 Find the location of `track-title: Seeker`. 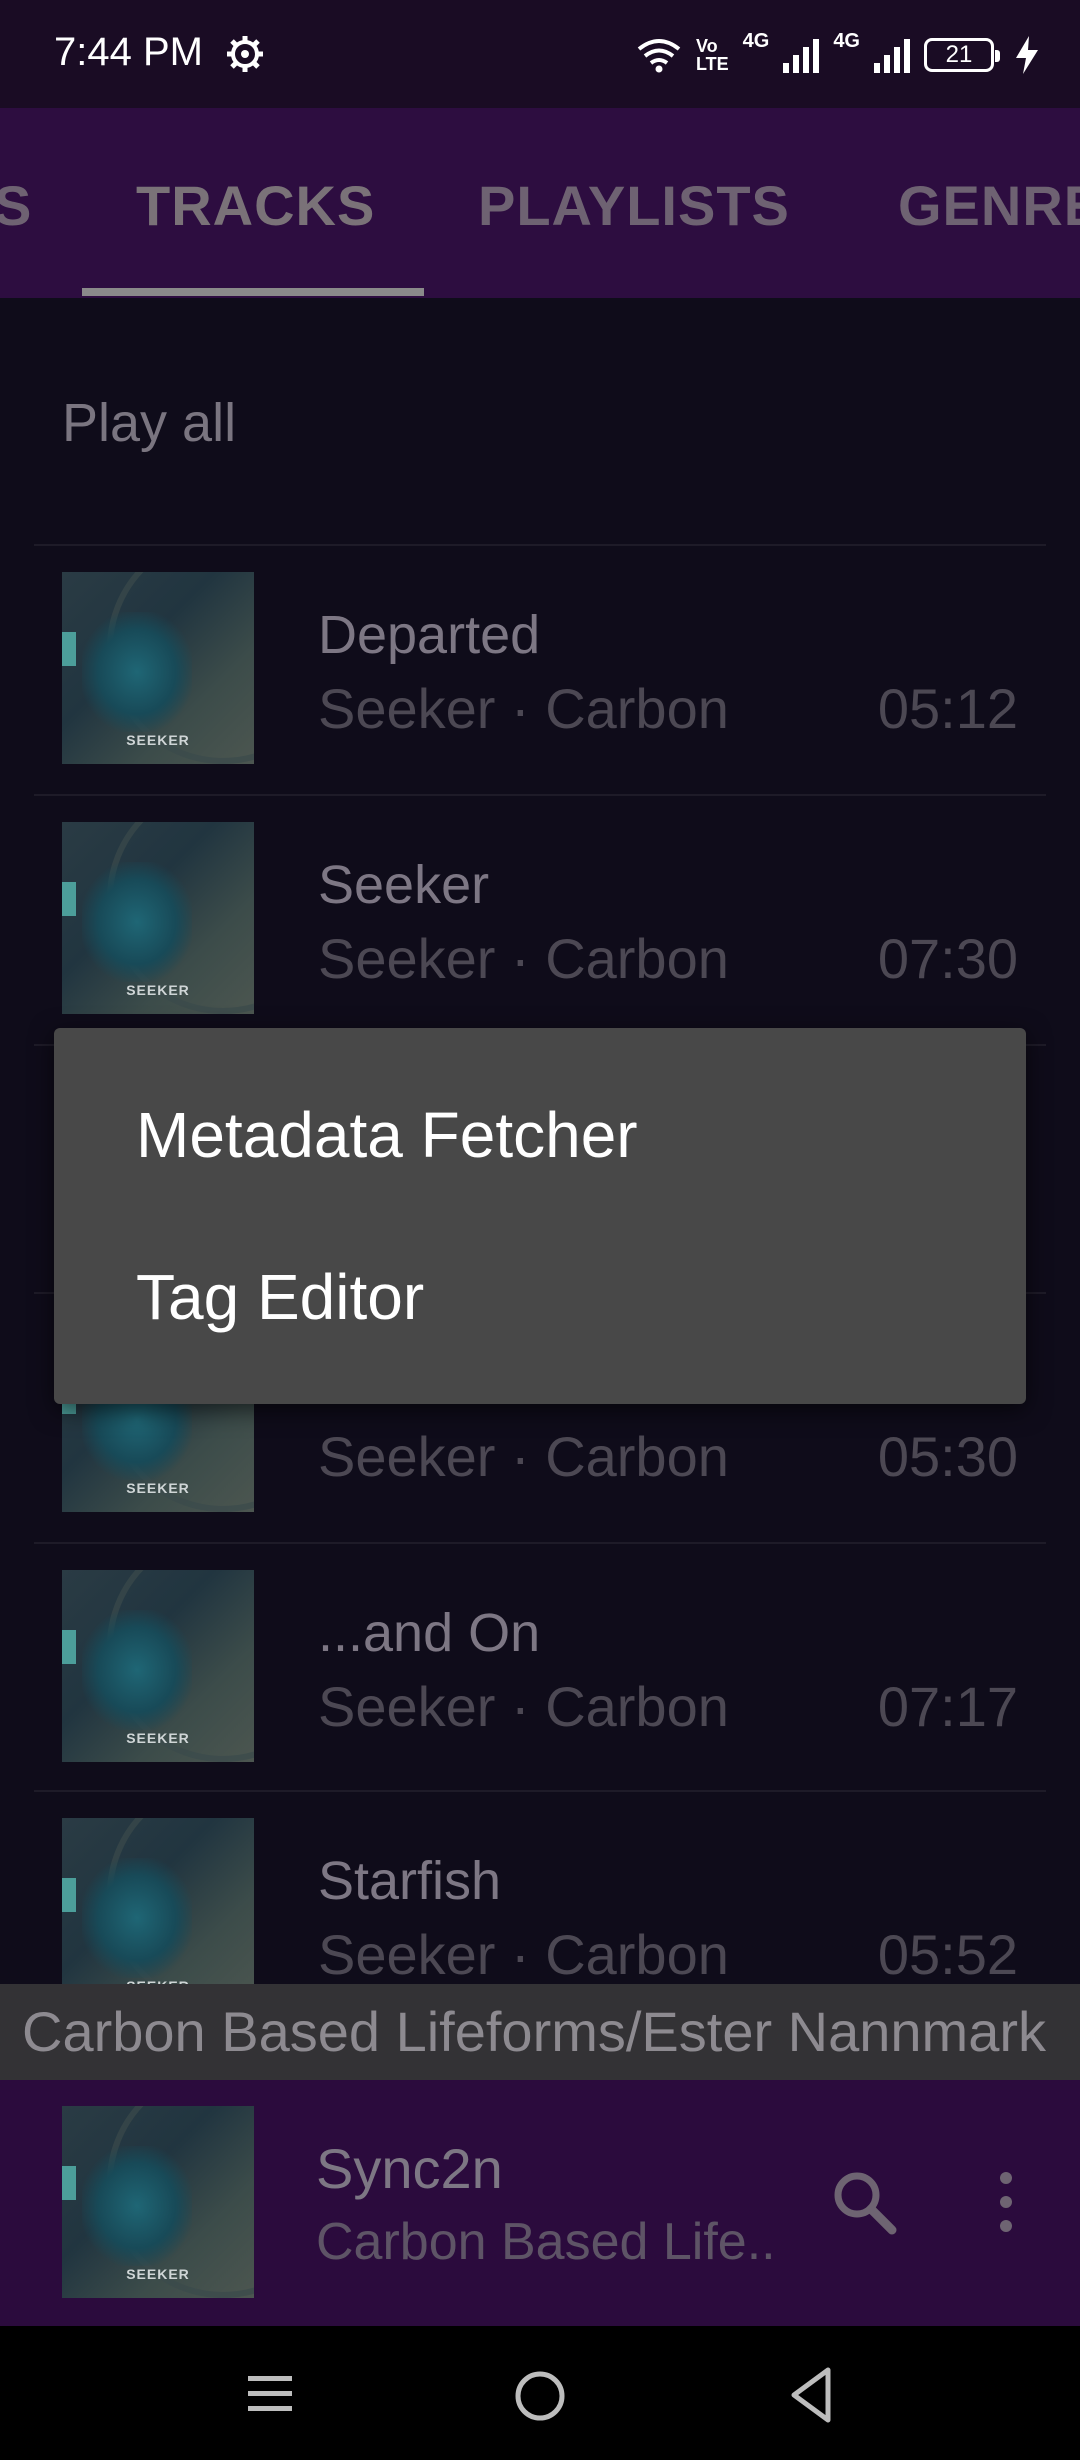

track-title: Seeker is located at coordinates (404, 885).